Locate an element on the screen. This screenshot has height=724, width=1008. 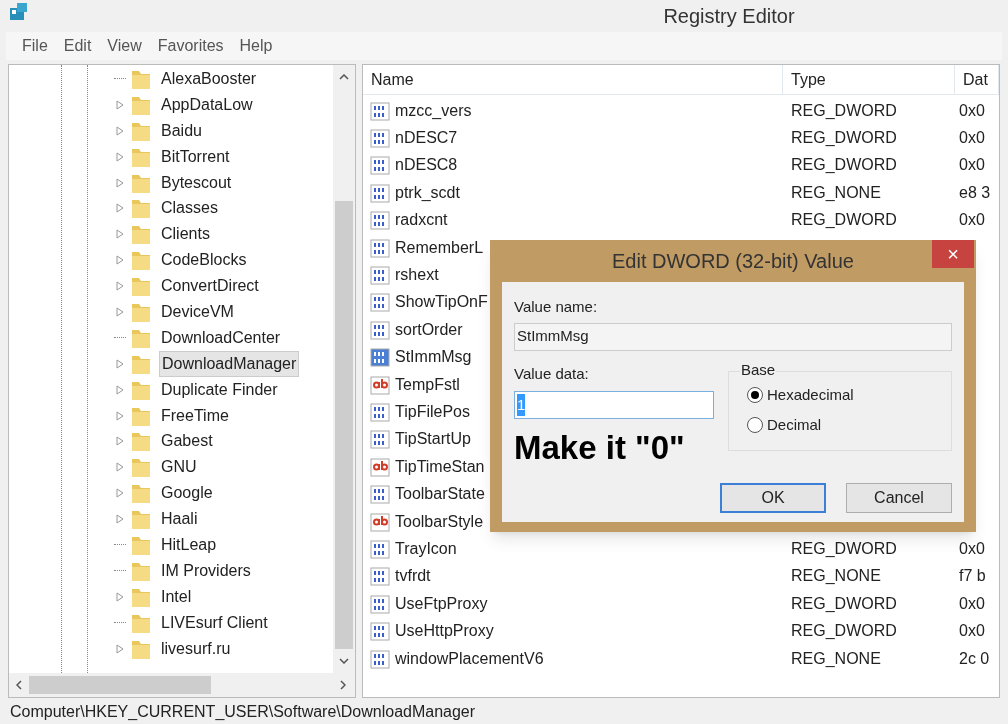
value-name: TipTimeStan is located at coordinates (440, 466).